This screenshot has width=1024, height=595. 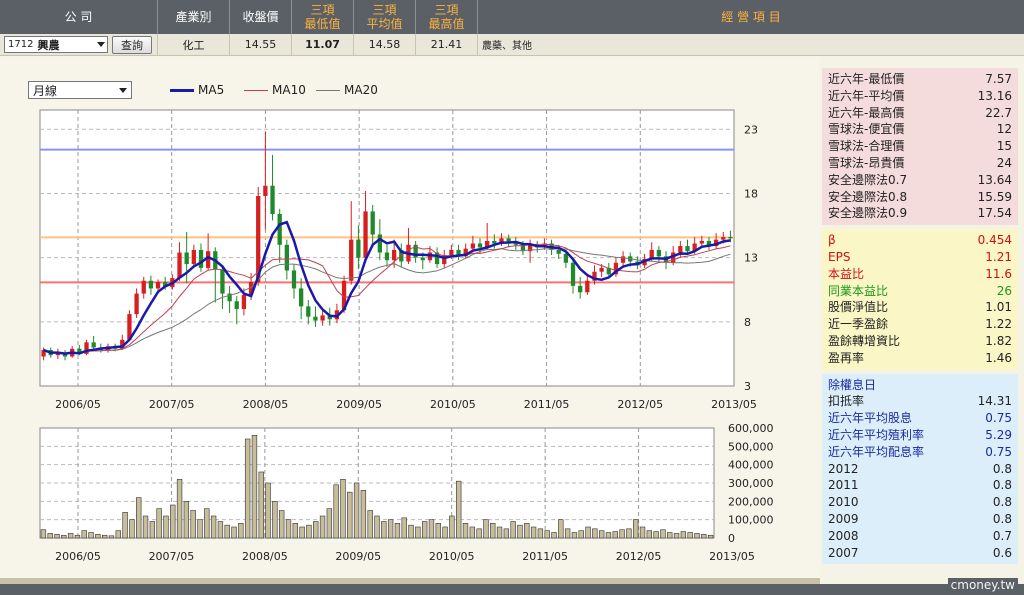 What do you see at coordinates (920, 435) in the screenshot?
I see `stat-row: 近六年平均殖利率 5.29` at bounding box center [920, 435].